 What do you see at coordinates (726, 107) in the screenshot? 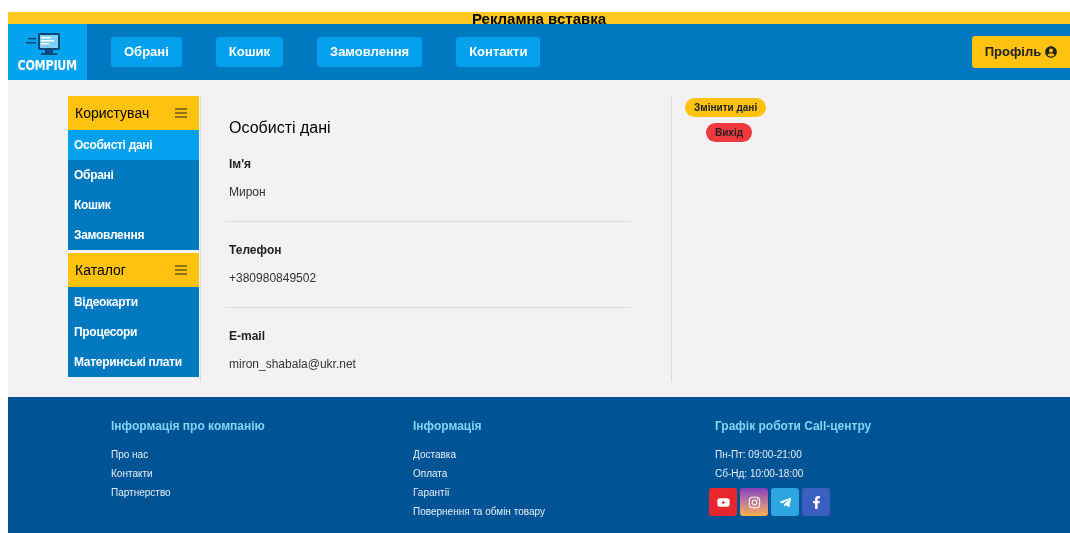
I see `edit-button: Змінити дані` at bounding box center [726, 107].